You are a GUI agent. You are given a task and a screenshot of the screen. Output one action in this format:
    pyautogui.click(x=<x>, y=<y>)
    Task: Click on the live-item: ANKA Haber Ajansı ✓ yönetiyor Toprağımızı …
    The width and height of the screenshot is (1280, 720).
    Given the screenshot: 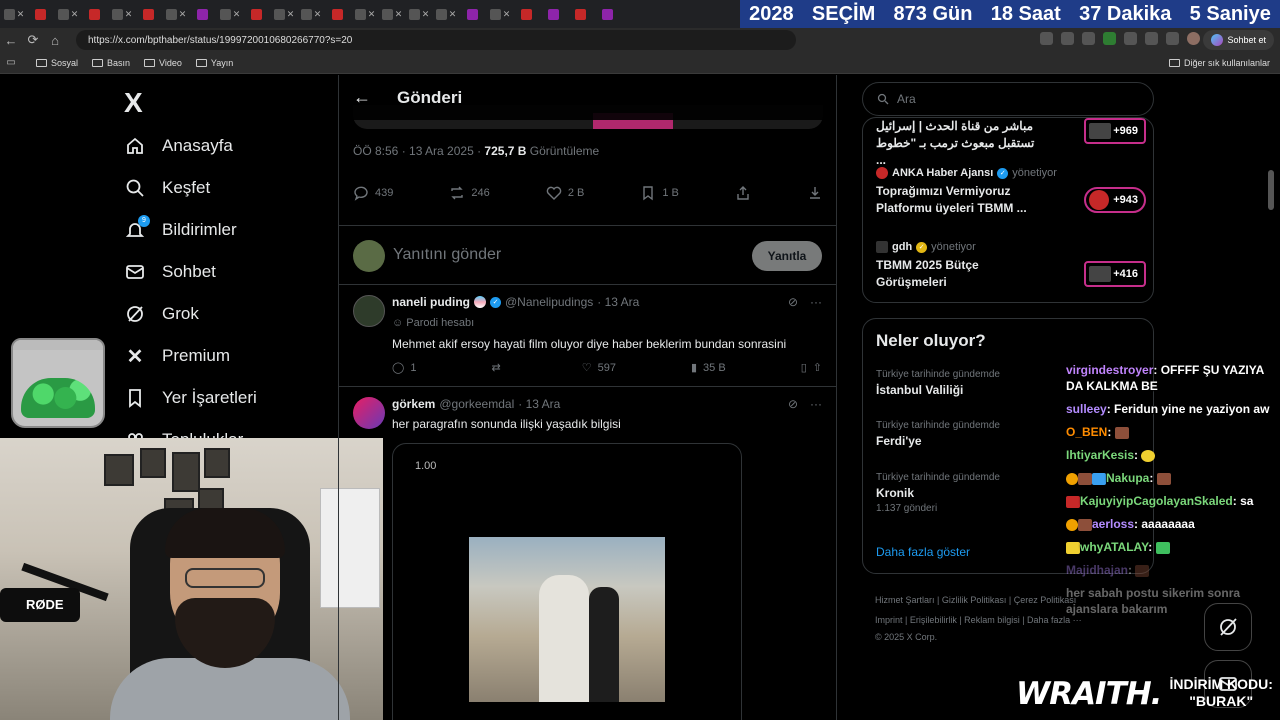 What is the action you would take?
    pyautogui.click(x=1011, y=192)
    